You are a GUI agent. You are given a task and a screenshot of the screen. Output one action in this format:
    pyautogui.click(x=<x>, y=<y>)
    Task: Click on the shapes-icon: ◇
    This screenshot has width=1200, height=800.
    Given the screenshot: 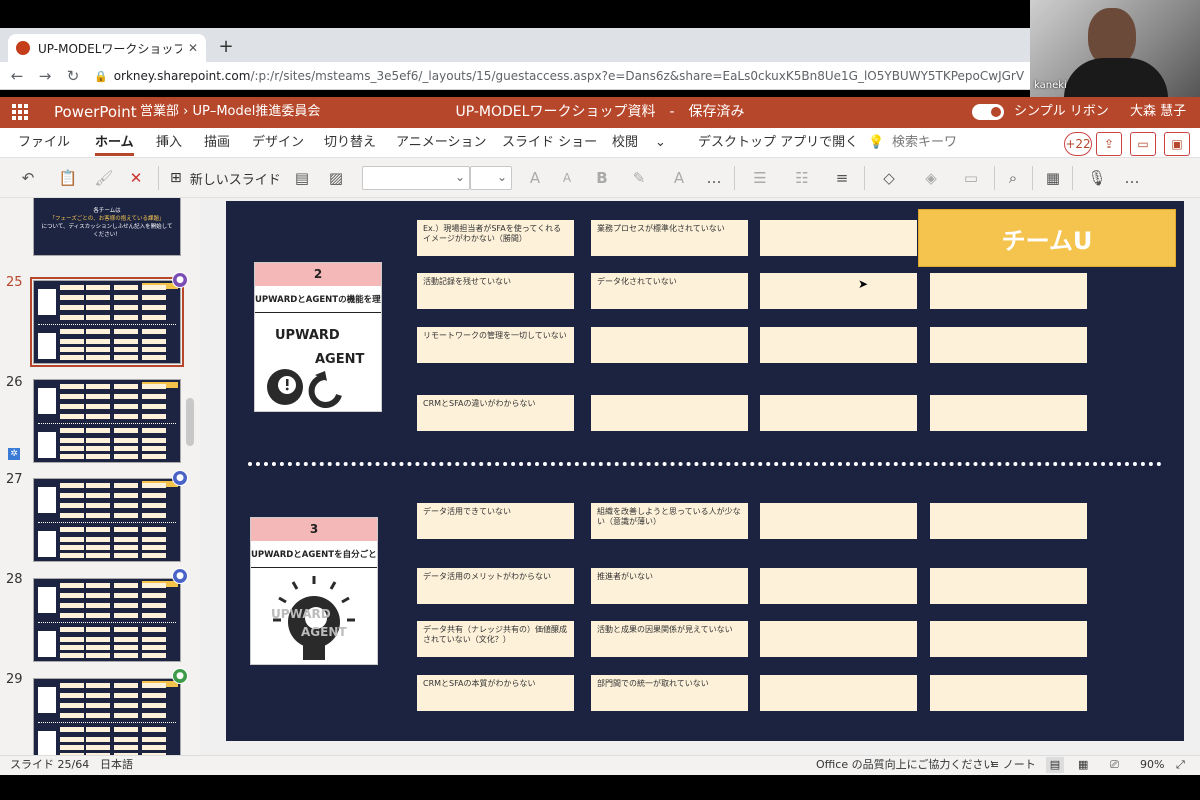 What is the action you would take?
    pyautogui.click(x=889, y=178)
    